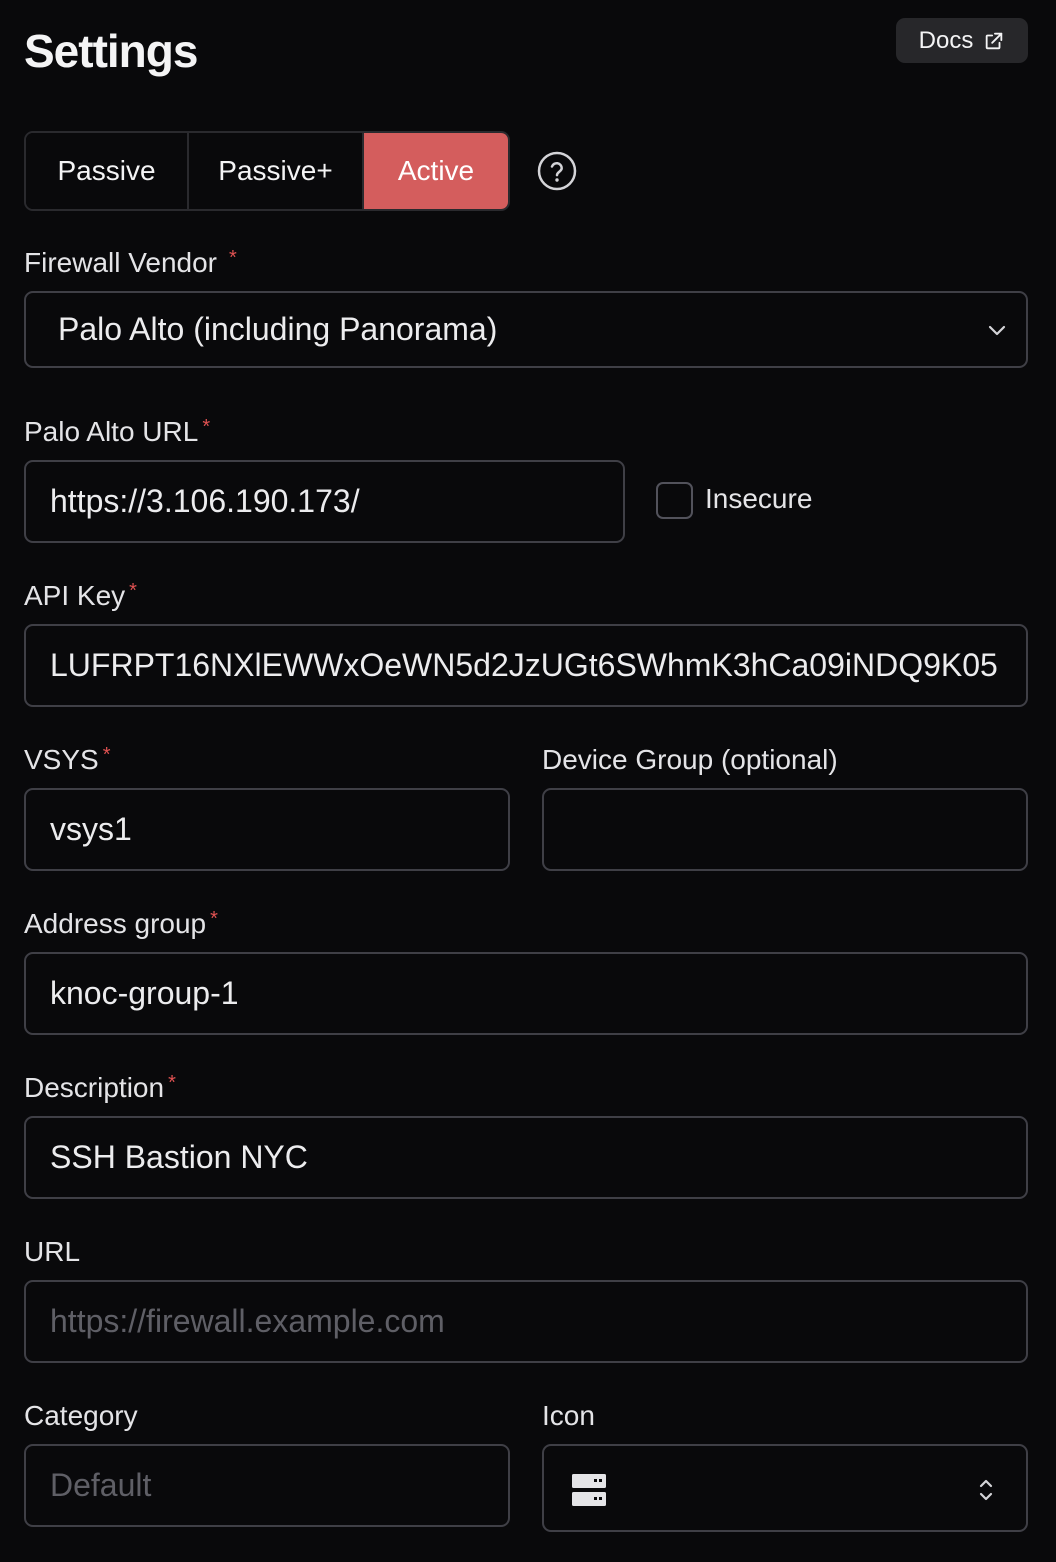 The width and height of the screenshot is (1056, 1562). I want to click on category-placeholder: Default, so click(101, 1485).